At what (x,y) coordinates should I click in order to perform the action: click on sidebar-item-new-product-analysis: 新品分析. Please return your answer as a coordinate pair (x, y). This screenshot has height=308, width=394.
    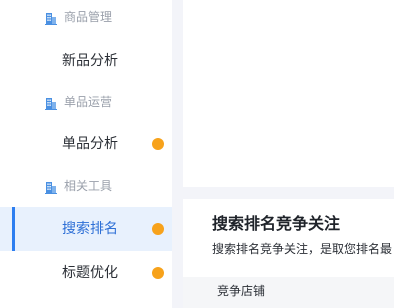
    Looking at the image, I should click on (86, 61).